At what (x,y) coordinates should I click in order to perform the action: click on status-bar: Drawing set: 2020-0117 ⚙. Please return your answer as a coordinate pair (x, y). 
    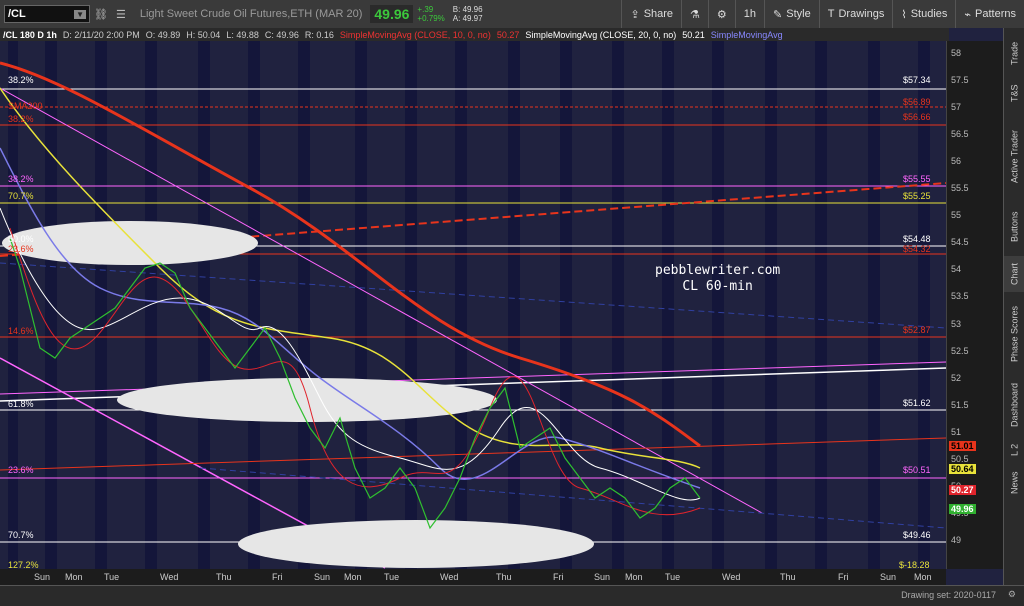
    Looking at the image, I should click on (512, 595).